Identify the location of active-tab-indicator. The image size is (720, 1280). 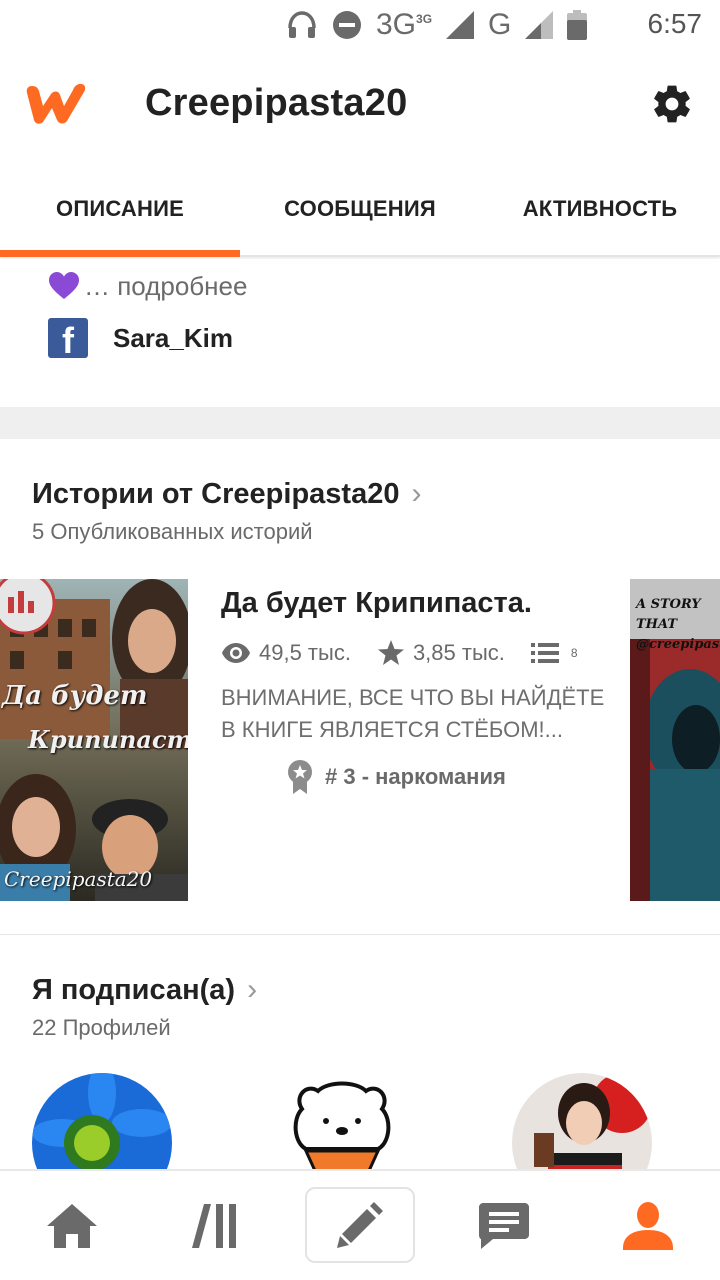
(120, 253).